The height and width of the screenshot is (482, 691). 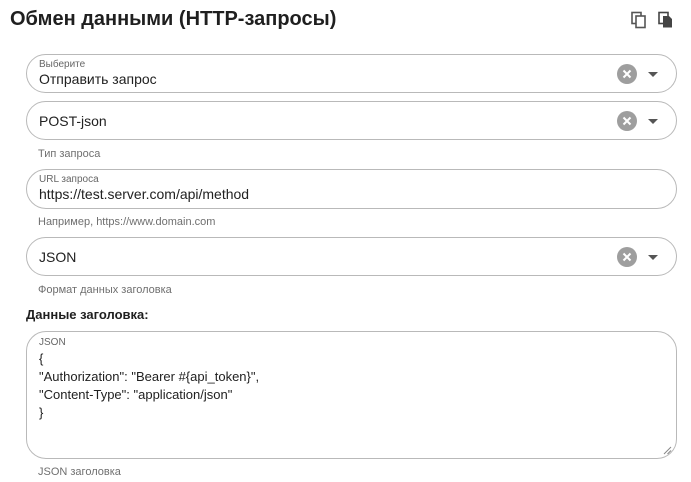 I want to click on action-select: Выберите Отправить запрос, so click(x=351, y=73).